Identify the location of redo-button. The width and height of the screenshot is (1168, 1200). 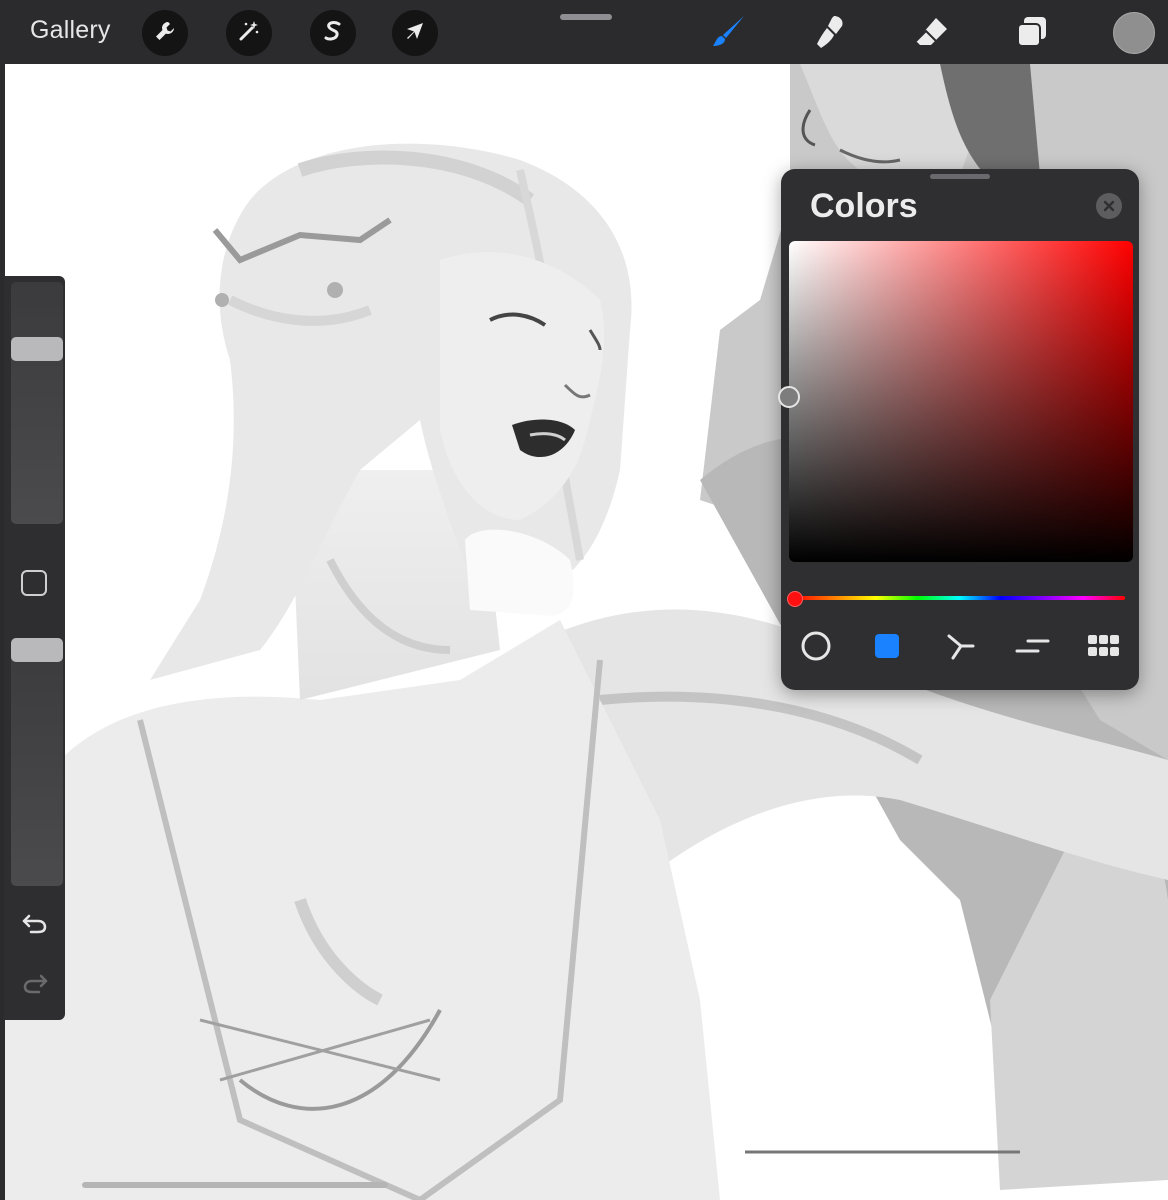
(35, 984).